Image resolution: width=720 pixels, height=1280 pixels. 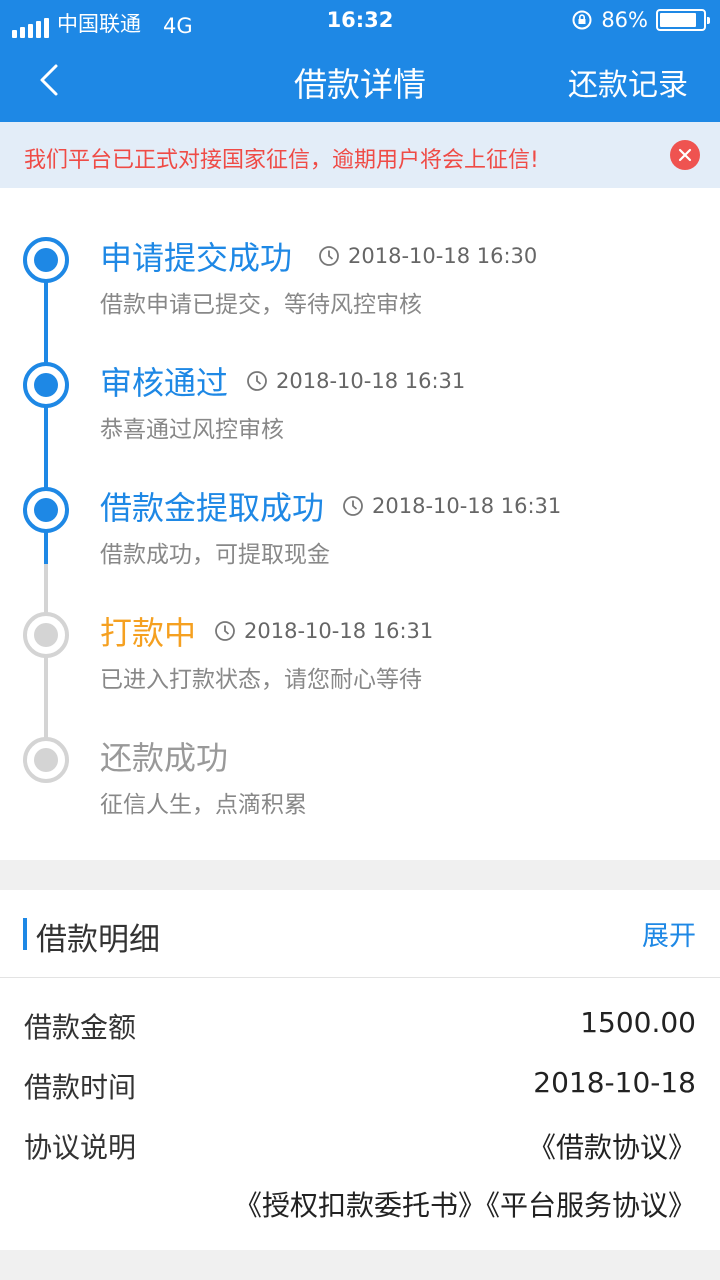 I want to click on agreement-links: 《授权扣款委托书》《平台服务协议》, so click(x=465, y=1204).